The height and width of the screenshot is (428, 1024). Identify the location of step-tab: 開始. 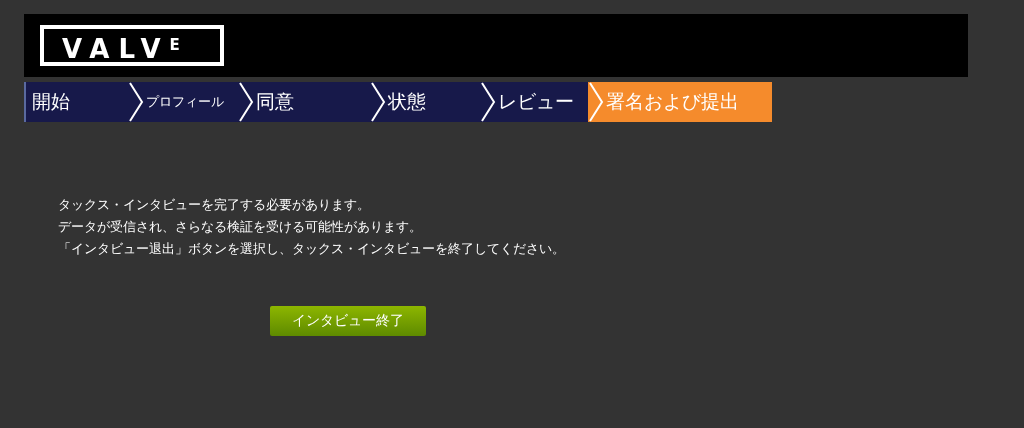
(76, 102).